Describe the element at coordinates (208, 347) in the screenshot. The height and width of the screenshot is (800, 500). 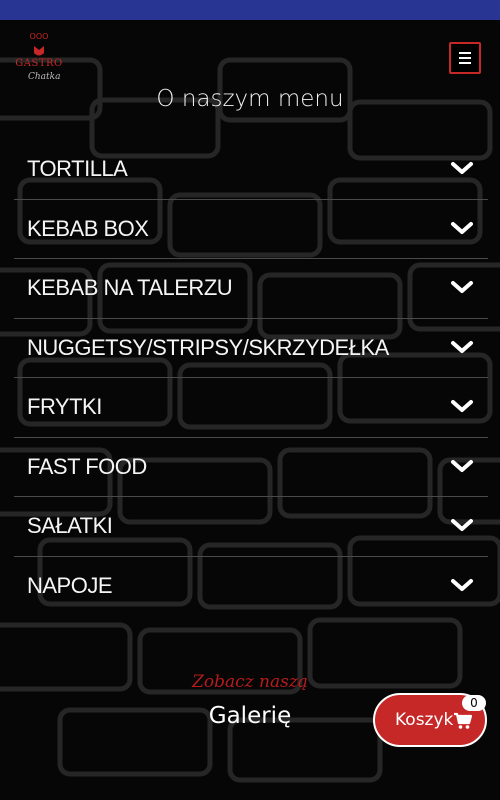
I see `menu-category-label: NUGGETSY/STRIPSY/SKRZYDEŁKA` at that location.